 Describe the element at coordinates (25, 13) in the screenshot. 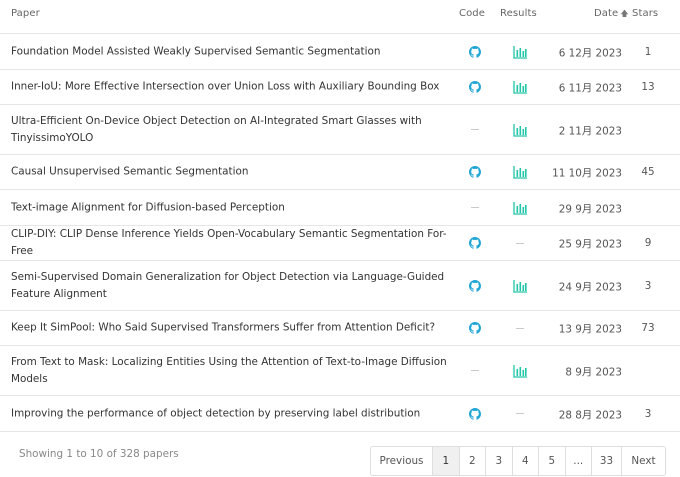

I see `column-header-paper: Paper` at that location.